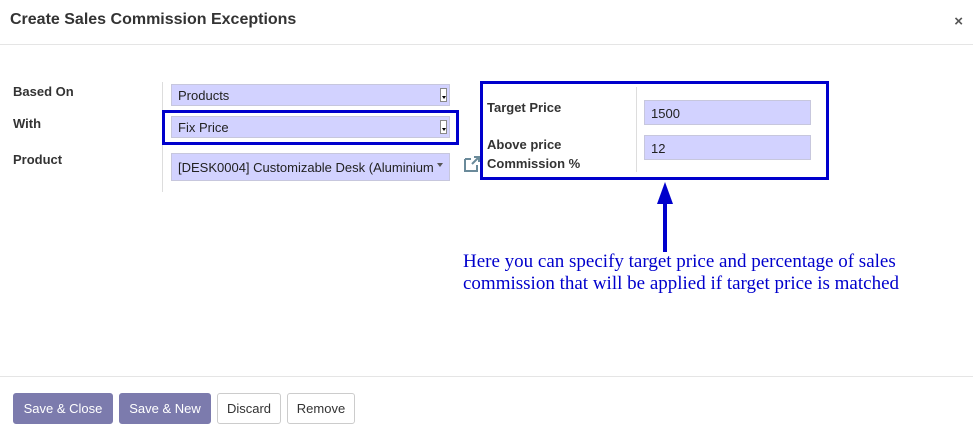 The width and height of the screenshot is (973, 444). Describe the element at coordinates (443, 95) in the screenshot. I see `select-arrow-icon` at that location.